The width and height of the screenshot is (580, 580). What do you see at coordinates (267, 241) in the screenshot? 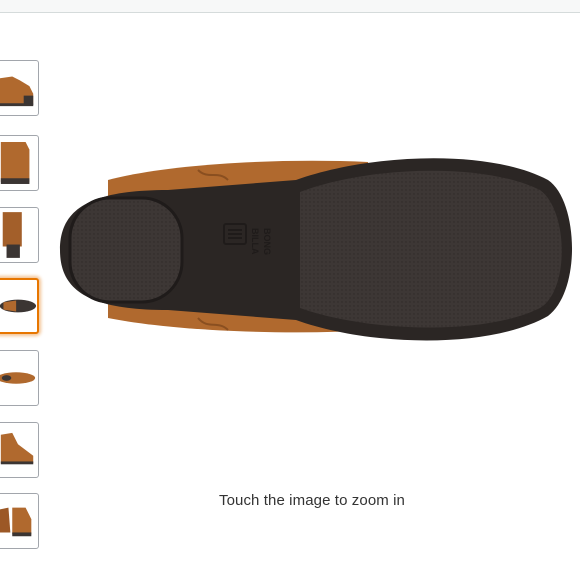
I see `svg-text: BONG` at bounding box center [267, 241].